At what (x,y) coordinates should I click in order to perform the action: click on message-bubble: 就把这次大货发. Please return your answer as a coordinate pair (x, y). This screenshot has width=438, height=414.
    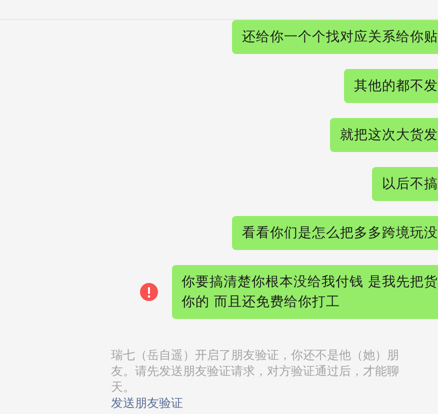
    Looking at the image, I should click on (384, 135).